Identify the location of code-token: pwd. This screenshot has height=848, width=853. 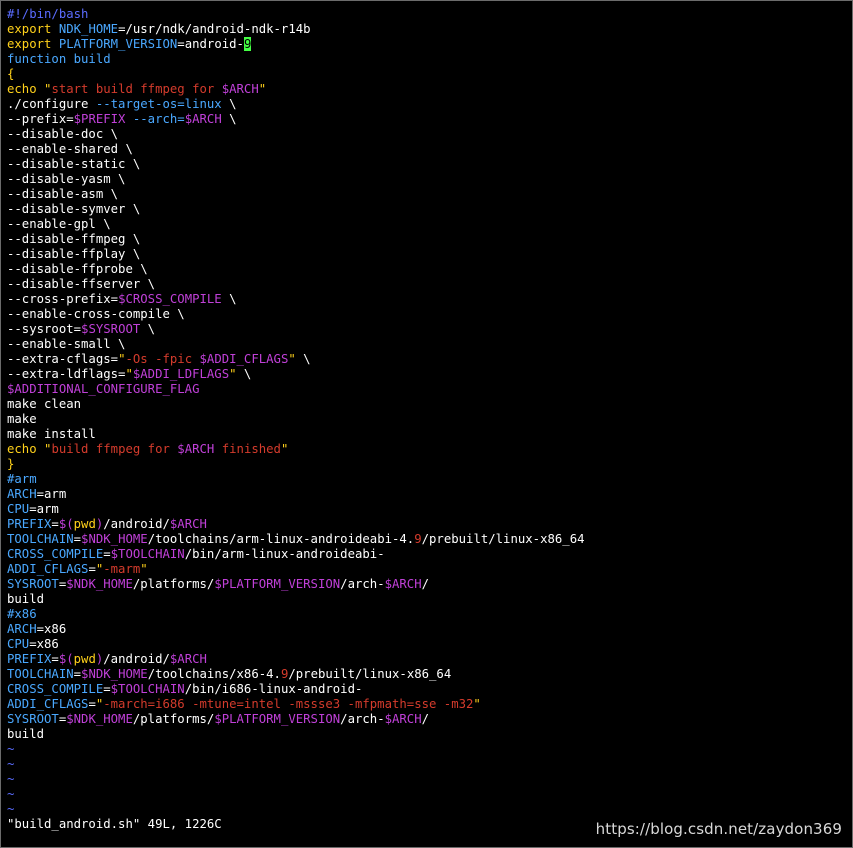
(84, 659).